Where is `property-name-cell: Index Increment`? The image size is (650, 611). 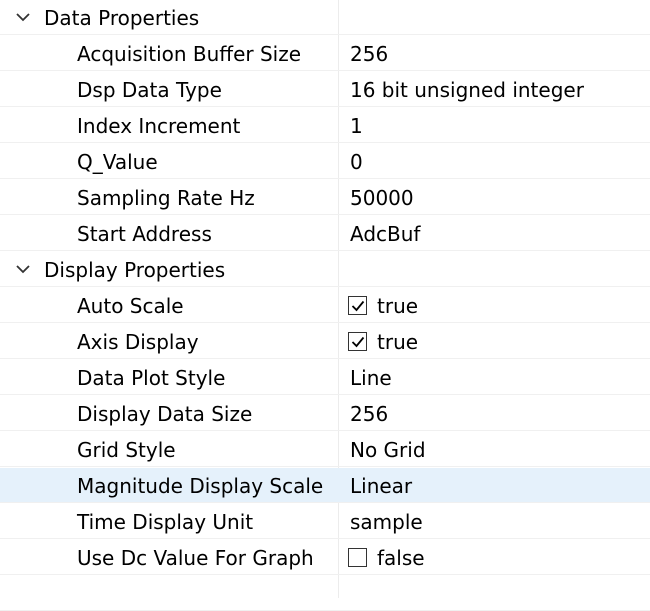
property-name-cell: Index Increment is located at coordinates (169, 125).